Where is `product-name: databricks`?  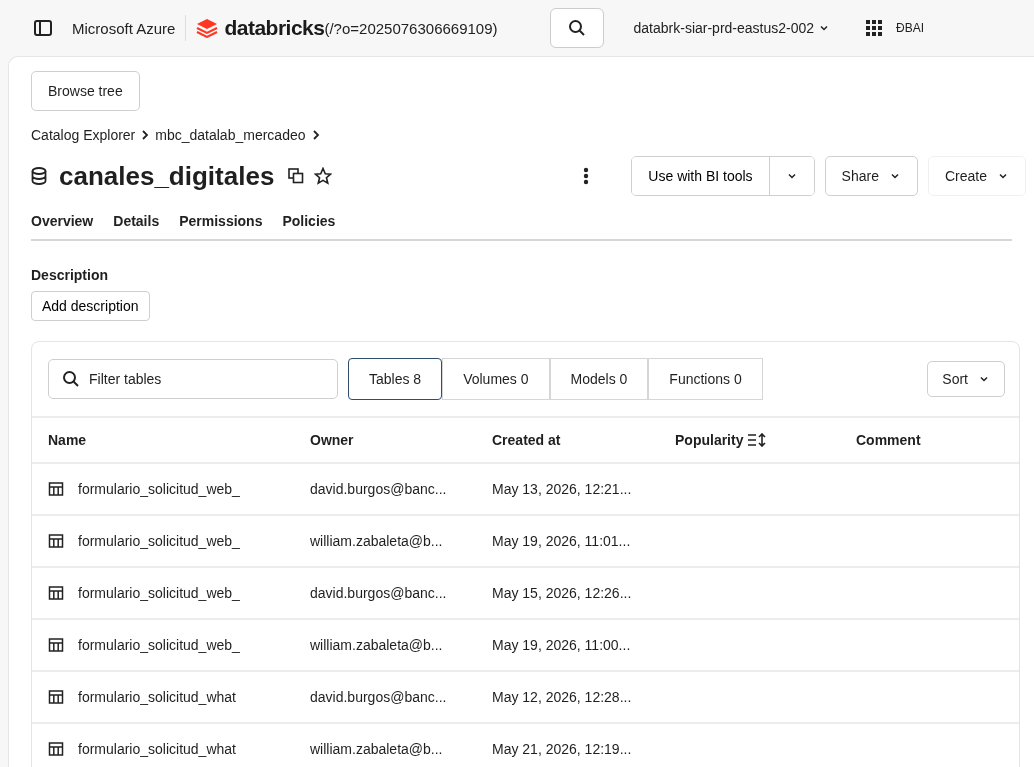
product-name: databricks is located at coordinates (274, 28).